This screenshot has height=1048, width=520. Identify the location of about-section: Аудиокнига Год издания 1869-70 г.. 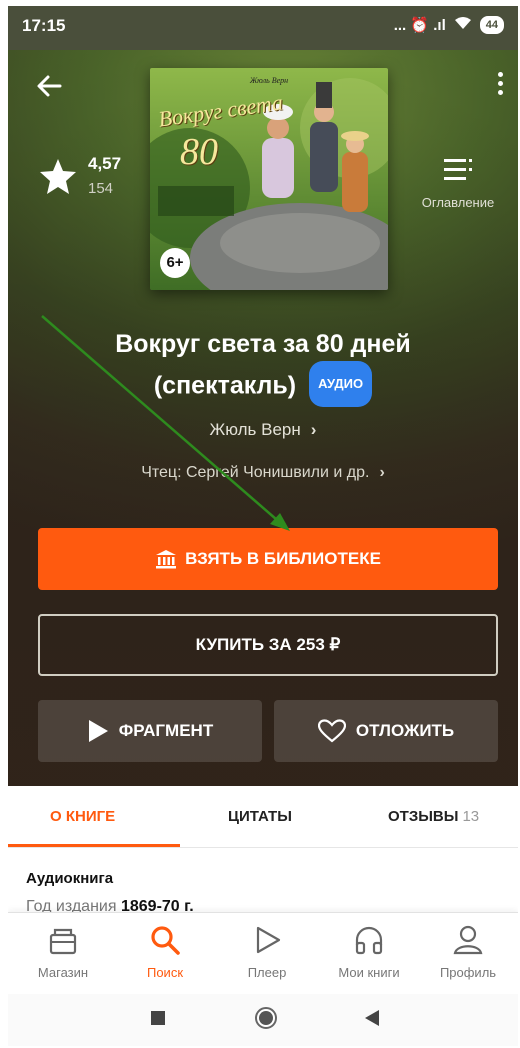
(263, 883).